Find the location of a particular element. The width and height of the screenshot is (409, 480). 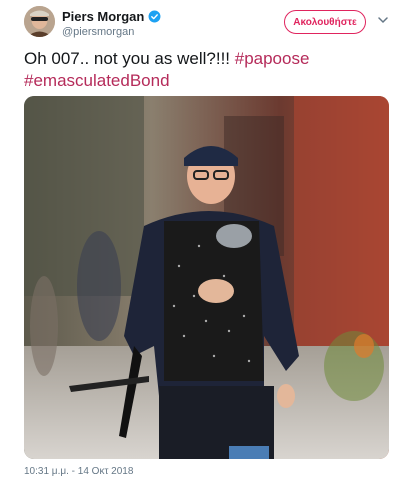

tweet-timestamp: 10:31 μ.μ. - 14 Οκτ 2018 is located at coordinates (78, 471).